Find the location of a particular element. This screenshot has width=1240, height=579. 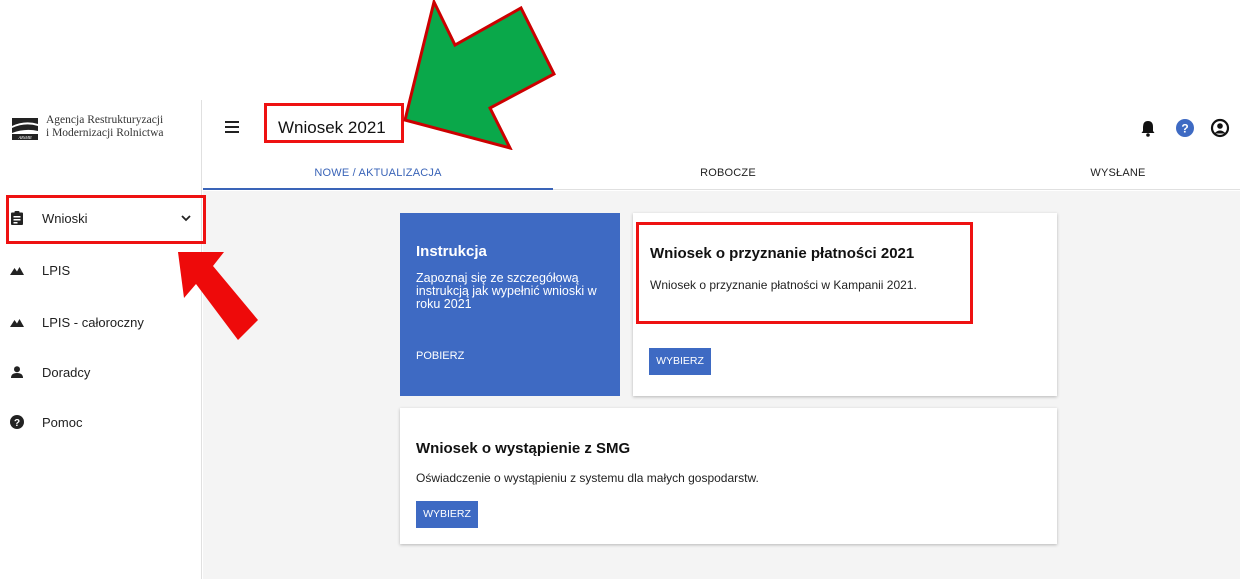

green-arrow-annotation is located at coordinates (479, 75).